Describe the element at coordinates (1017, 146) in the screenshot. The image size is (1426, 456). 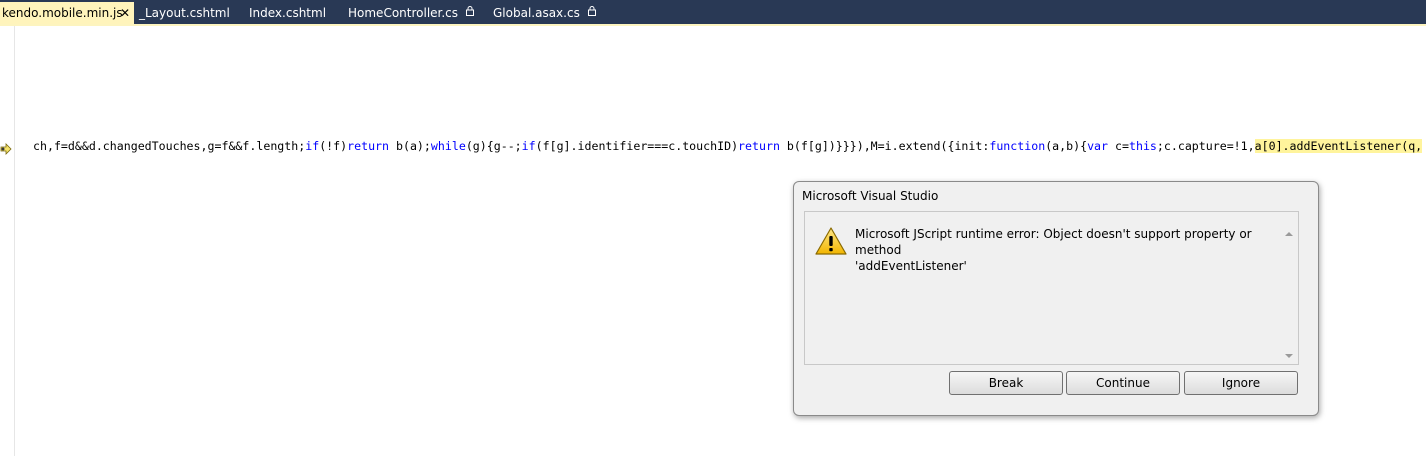
I see `code-keyword: function` at that location.